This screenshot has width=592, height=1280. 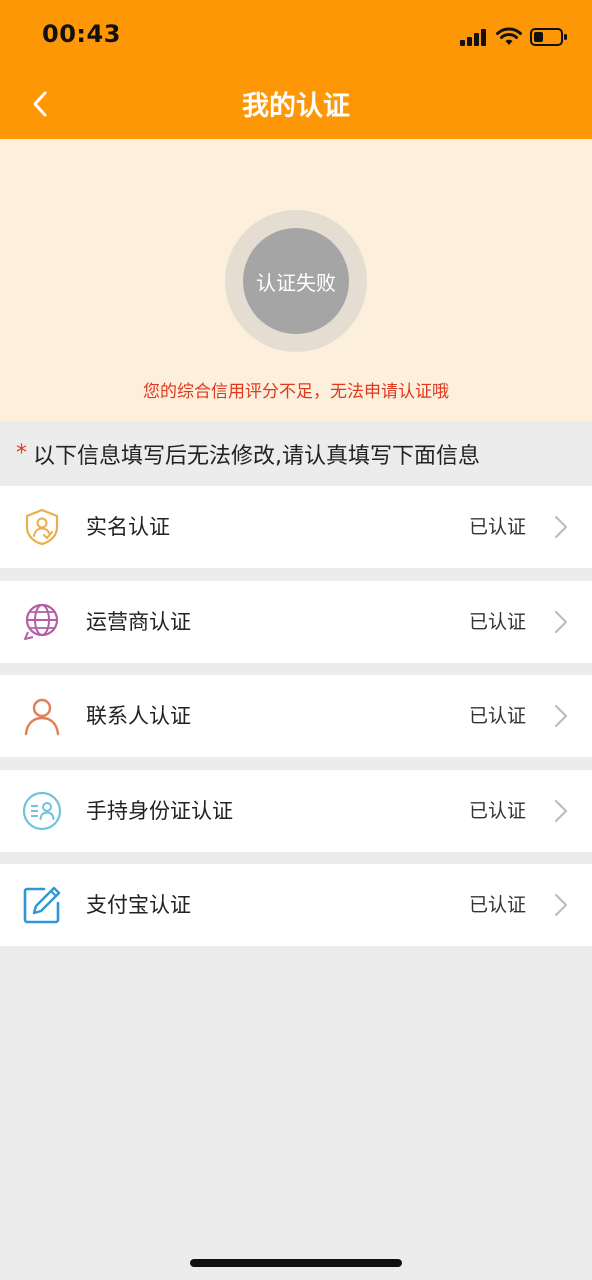 I want to click on result-badge: 认证失败, so click(x=296, y=281).